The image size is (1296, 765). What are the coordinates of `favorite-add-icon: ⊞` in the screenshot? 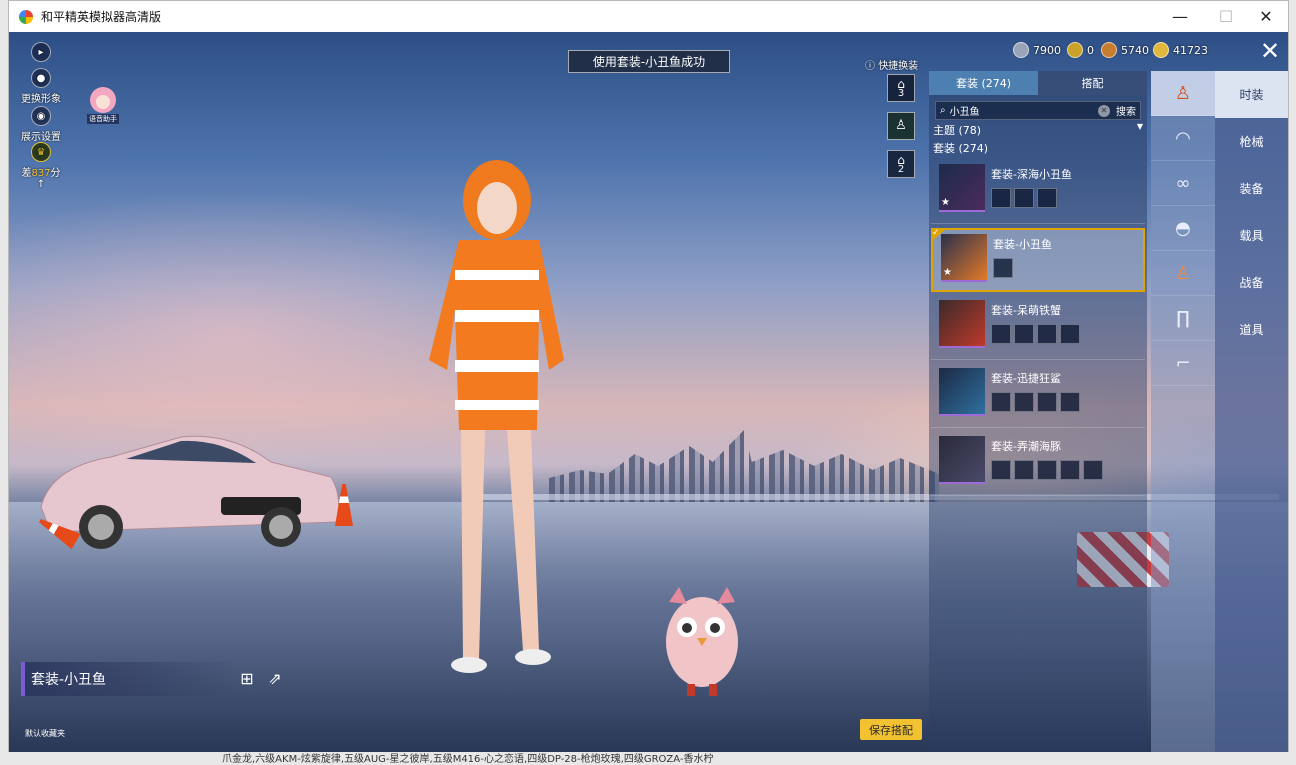 It's located at (247, 680).